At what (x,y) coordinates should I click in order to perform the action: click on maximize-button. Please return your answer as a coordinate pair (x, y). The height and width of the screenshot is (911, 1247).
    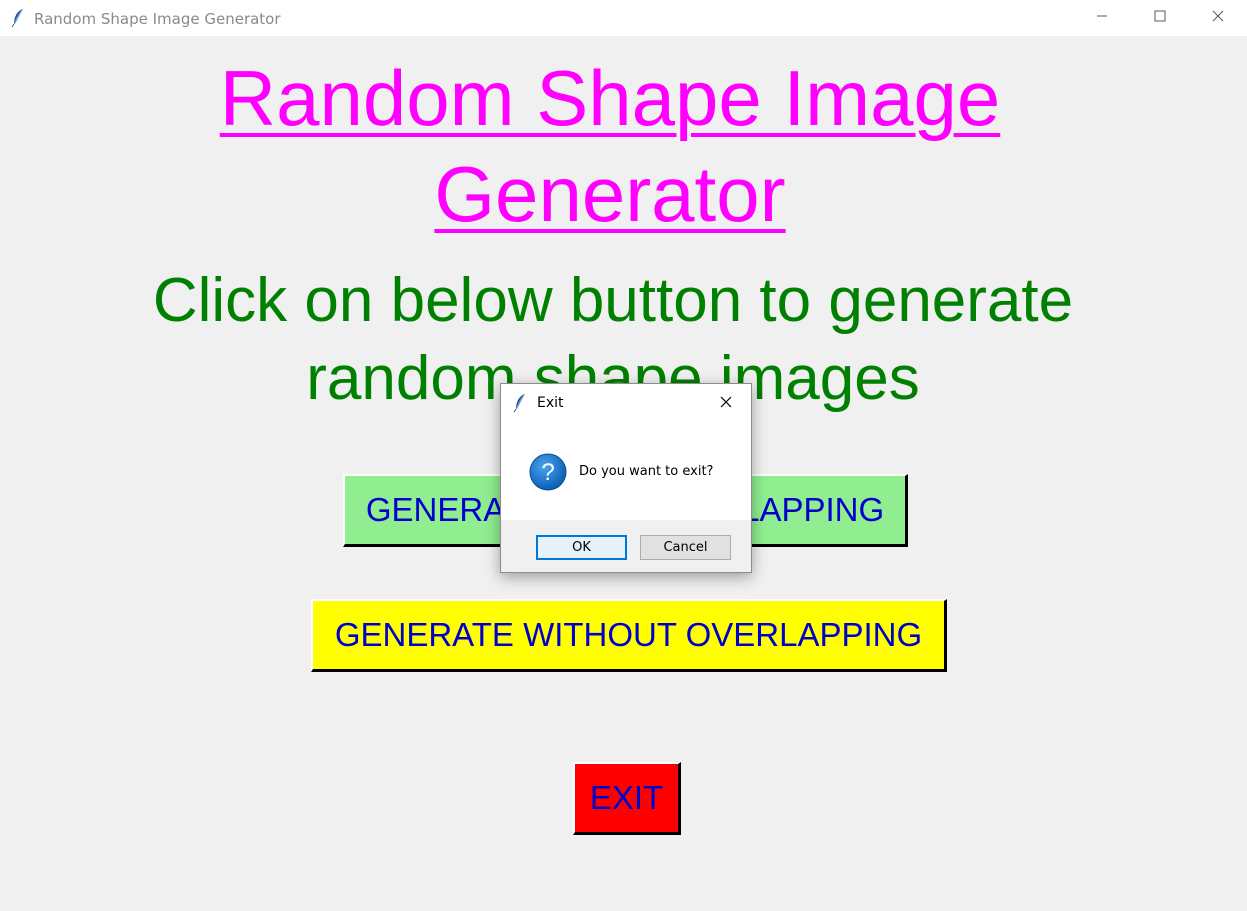
    Looking at the image, I should click on (1160, 18).